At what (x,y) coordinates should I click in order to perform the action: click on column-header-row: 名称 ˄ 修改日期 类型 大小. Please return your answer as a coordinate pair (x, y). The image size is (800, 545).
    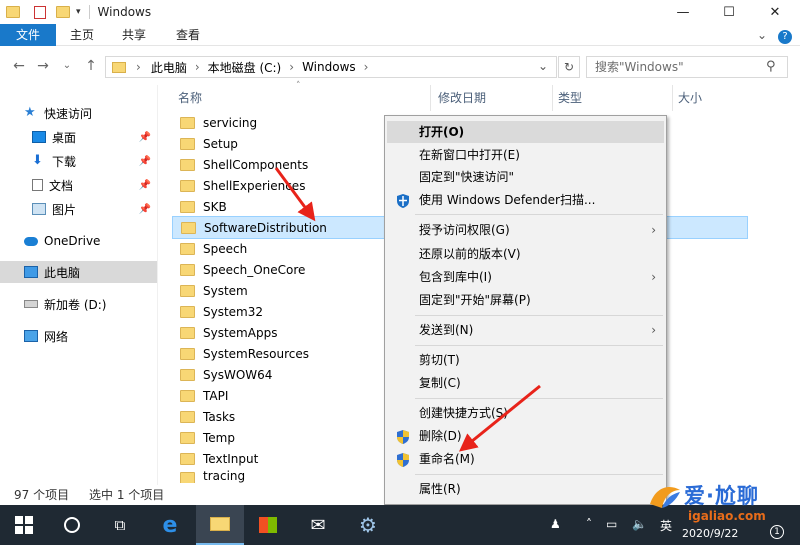
    Looking at the image, I should click on (465, 96).